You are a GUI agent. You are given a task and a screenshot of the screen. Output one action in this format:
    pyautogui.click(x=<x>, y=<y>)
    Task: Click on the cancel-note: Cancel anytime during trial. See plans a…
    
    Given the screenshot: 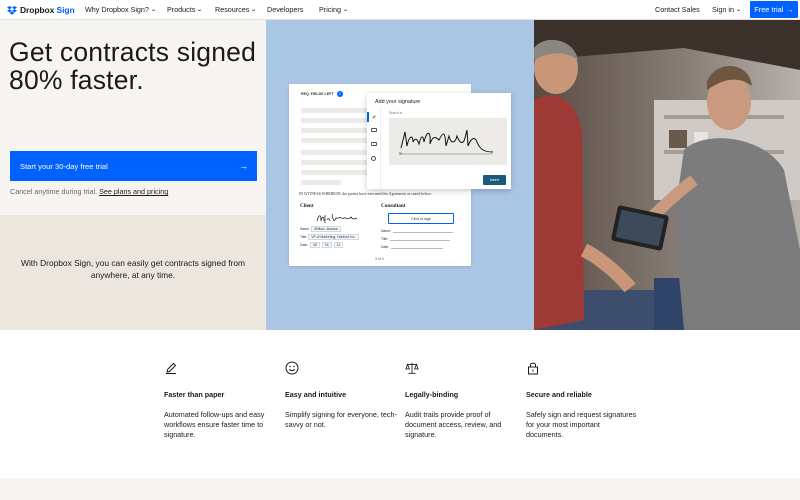 What is the action you would take?
    pyautogui.click(x=89, y=191)
    